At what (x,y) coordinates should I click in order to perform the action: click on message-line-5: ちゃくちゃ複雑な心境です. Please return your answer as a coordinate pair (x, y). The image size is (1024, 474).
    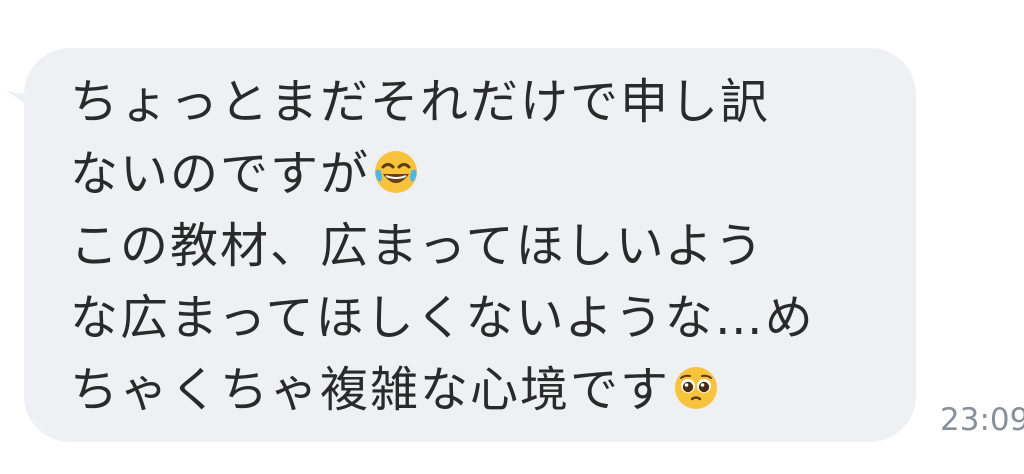
    Looking at the image, I should click on (483, 390).